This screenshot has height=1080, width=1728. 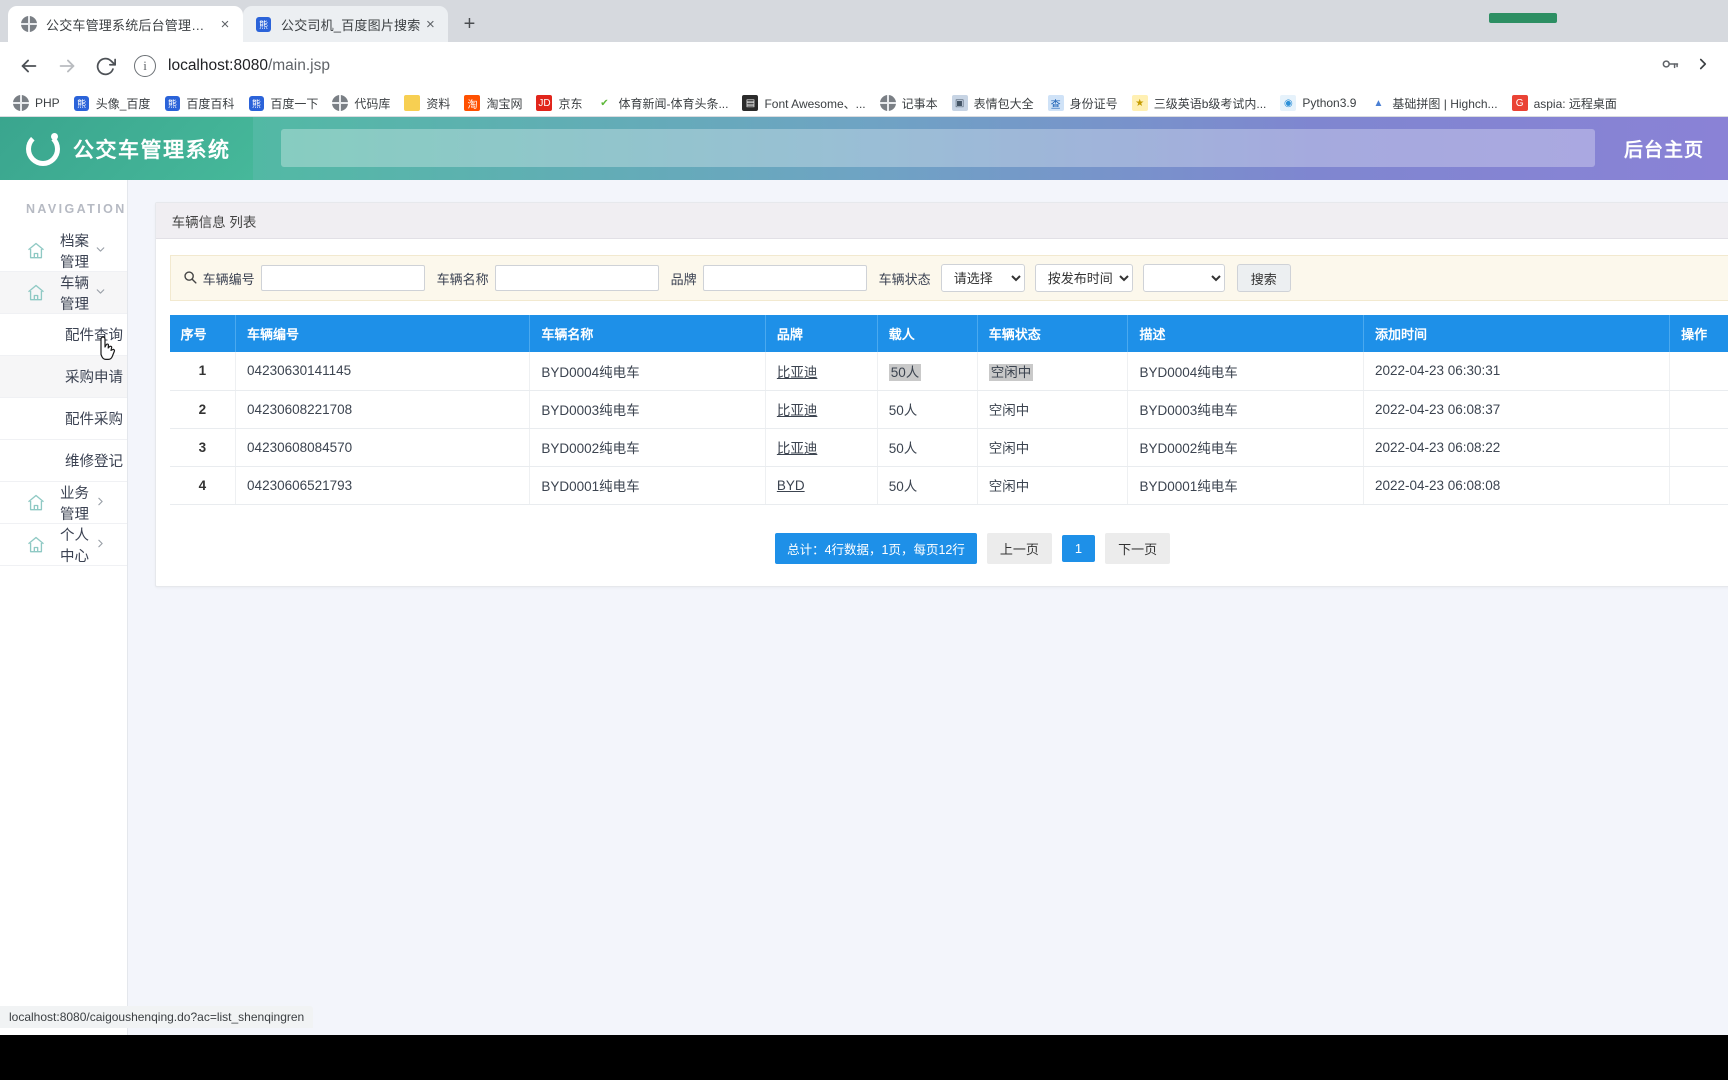 What do you see at coordinates (94, 420) in the screenshot?
I see `sidebar-subitem-label: 配件采购` at bounding box center [94, 420].